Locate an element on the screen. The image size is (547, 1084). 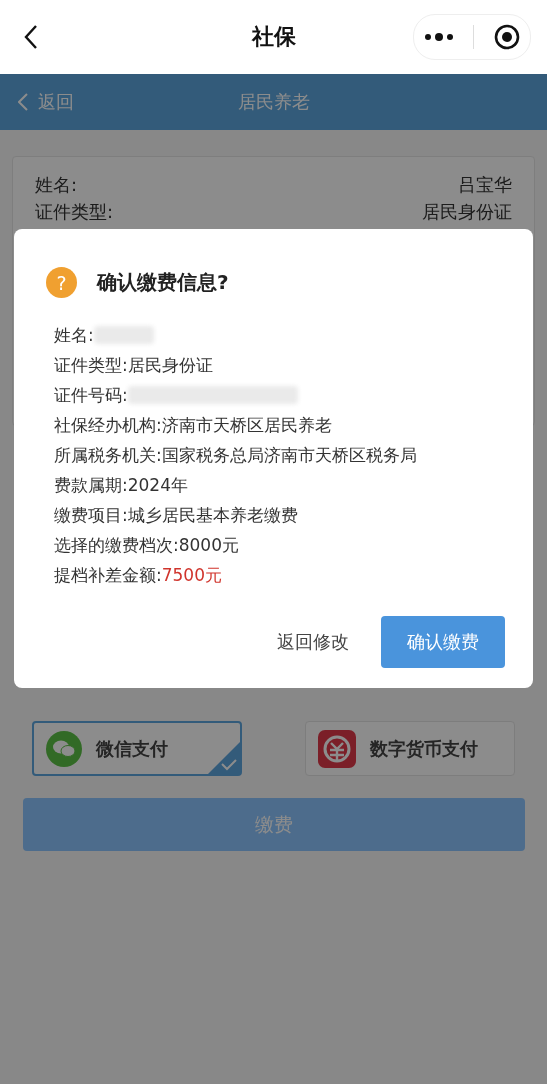
amount-value: 7500元 is located at coordinates (191, 575).